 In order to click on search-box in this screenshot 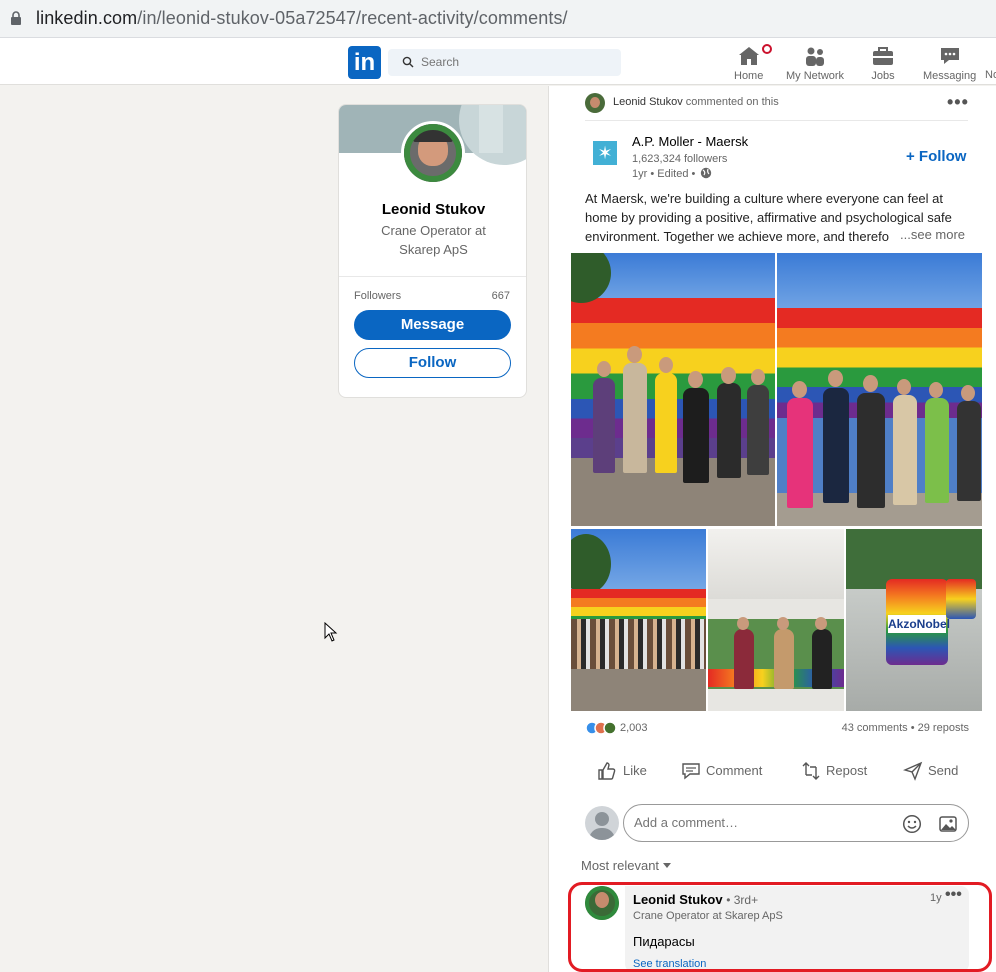, I will do `click(504, 62)`.